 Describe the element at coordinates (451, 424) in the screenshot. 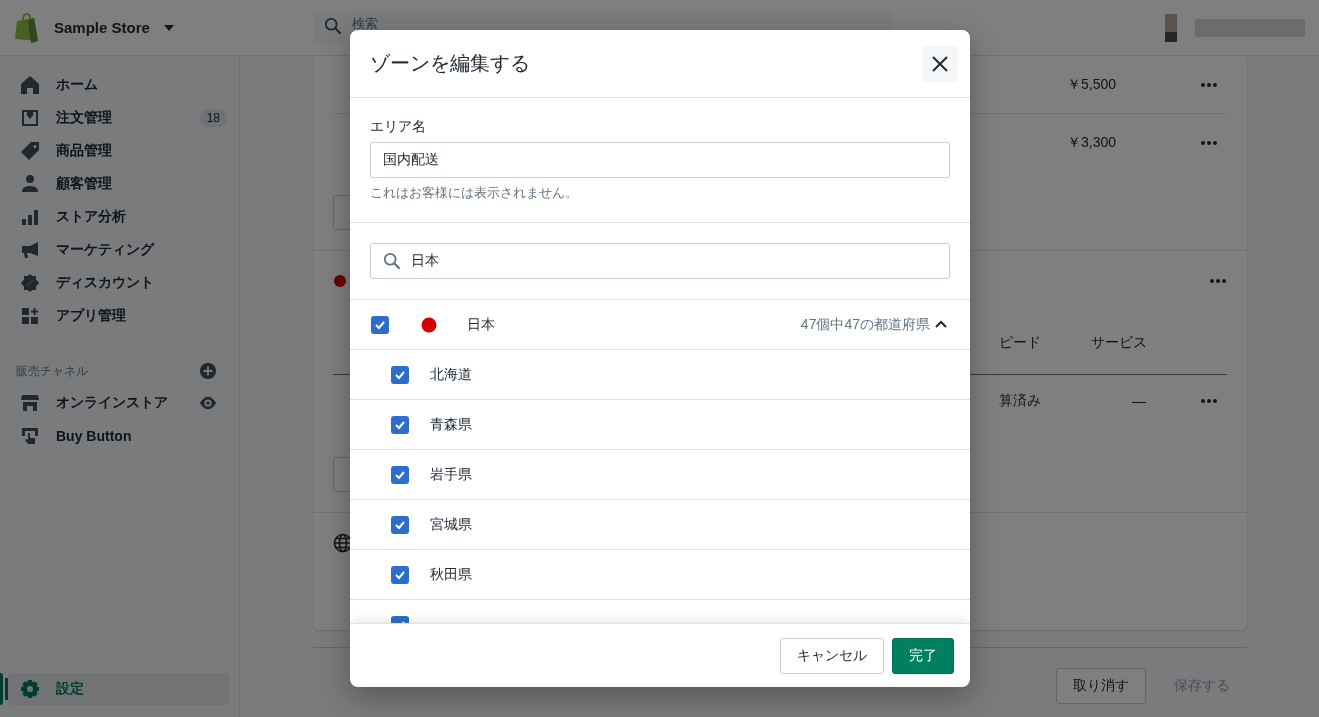

I see `region-name: 青森県` at that location.